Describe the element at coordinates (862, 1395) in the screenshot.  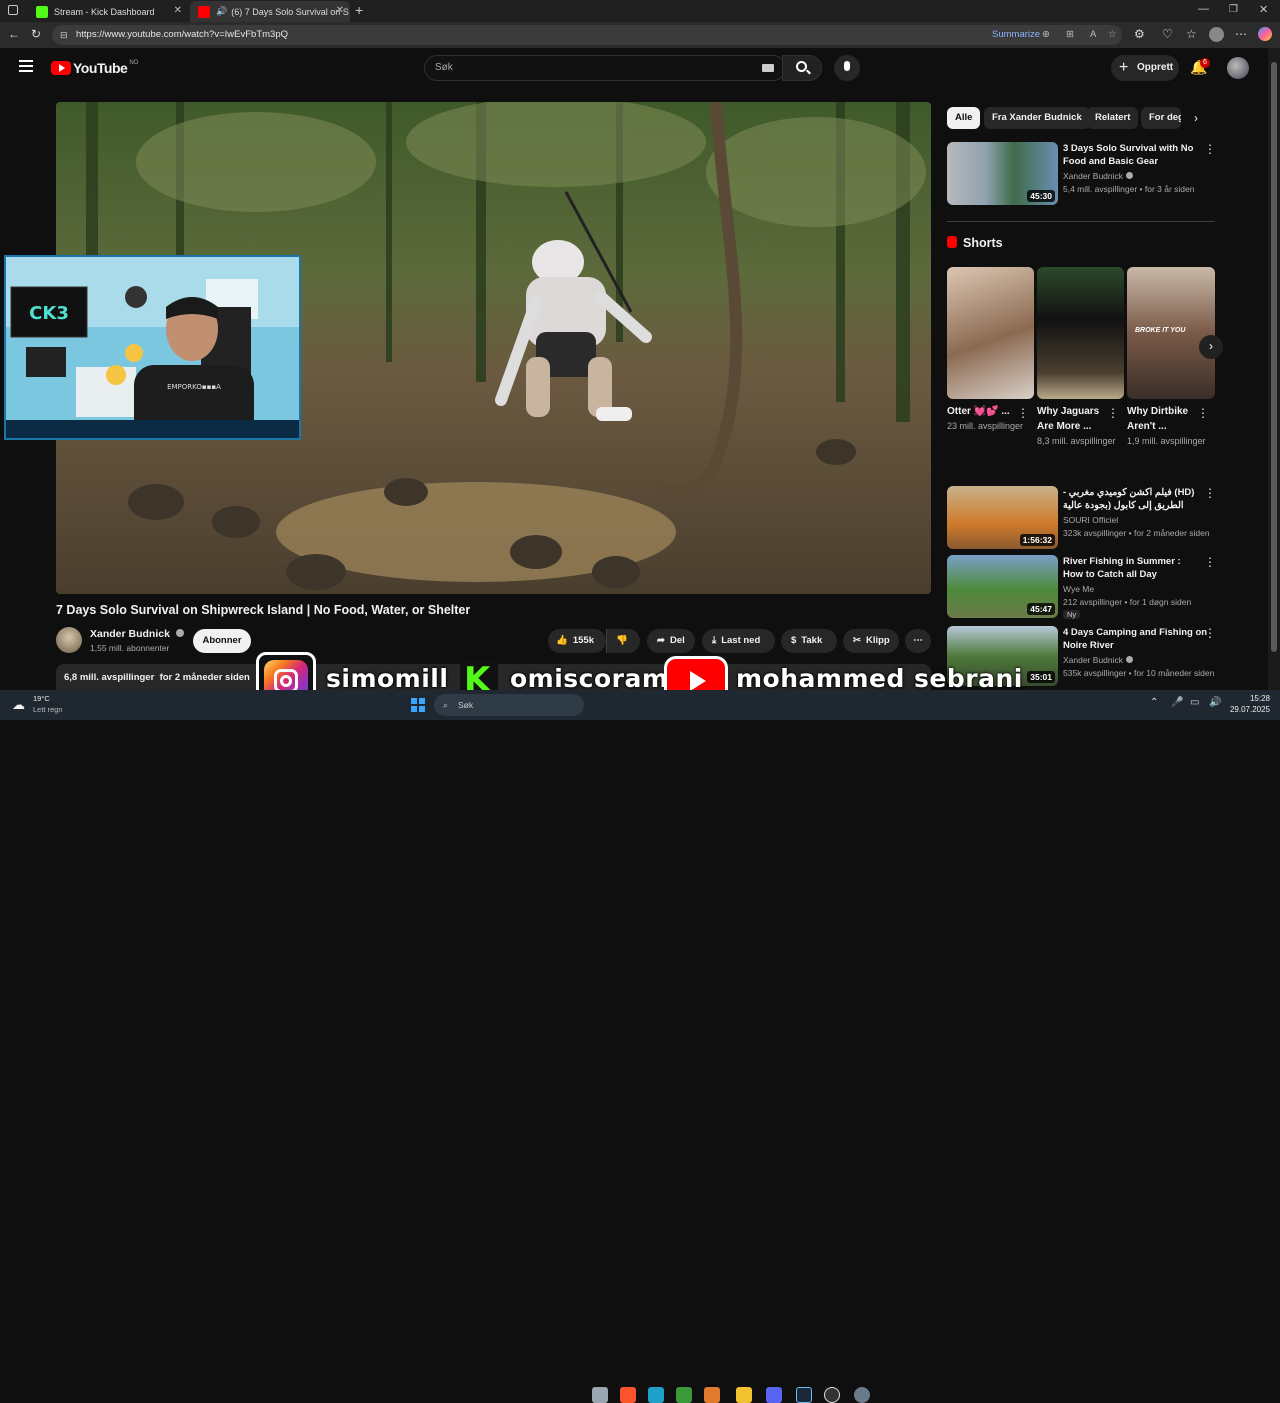
I see `settings-gear-icon` at that location.